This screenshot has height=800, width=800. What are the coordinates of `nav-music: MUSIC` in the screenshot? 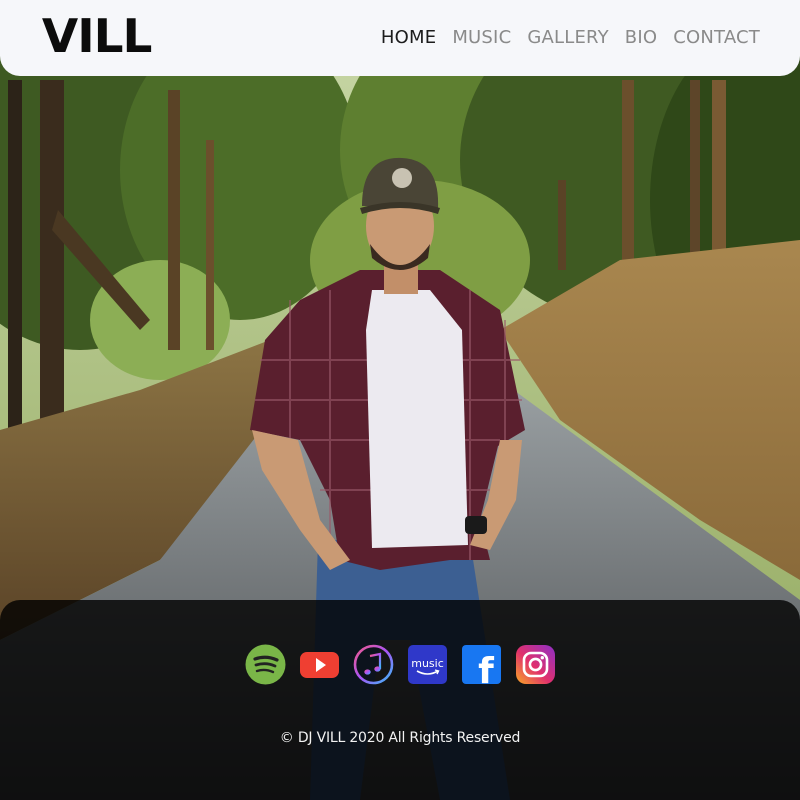 It's located at (481, 38).